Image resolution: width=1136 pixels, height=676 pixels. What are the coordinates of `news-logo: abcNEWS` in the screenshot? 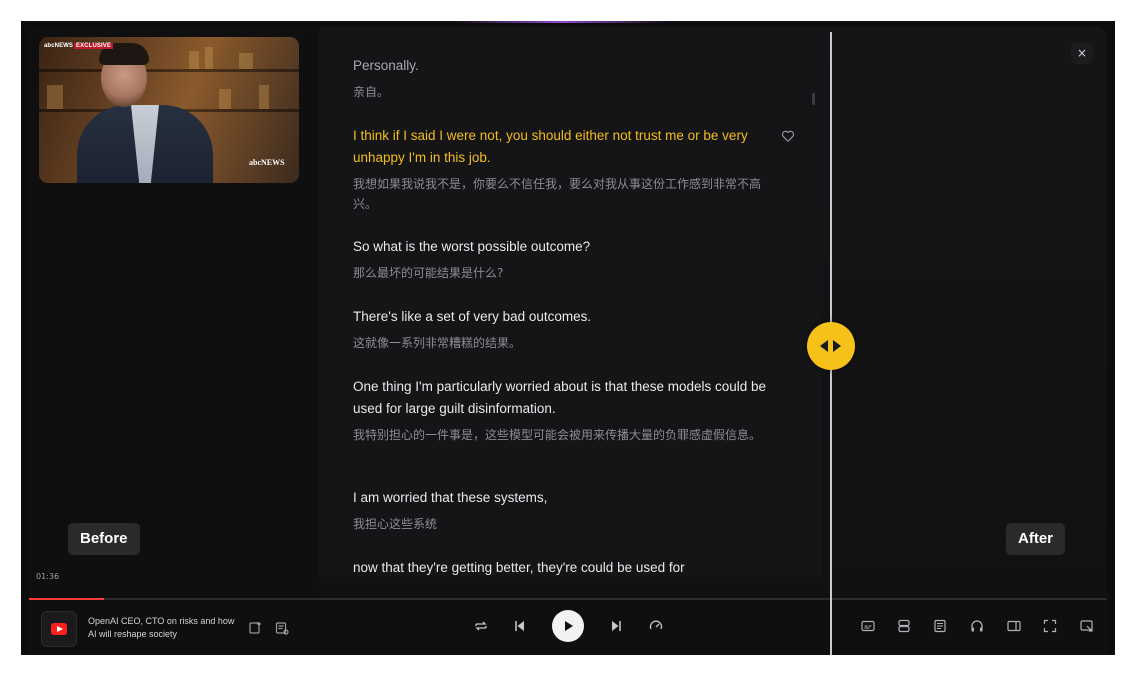 It's located at (267, 162).